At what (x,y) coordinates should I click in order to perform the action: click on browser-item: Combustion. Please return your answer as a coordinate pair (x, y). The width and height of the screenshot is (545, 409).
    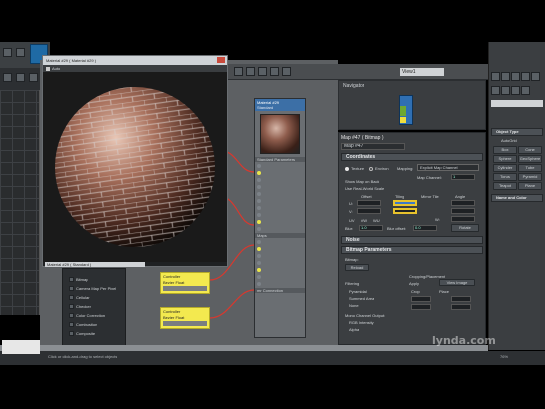
    Looking at the image, I should click on (98, 324).